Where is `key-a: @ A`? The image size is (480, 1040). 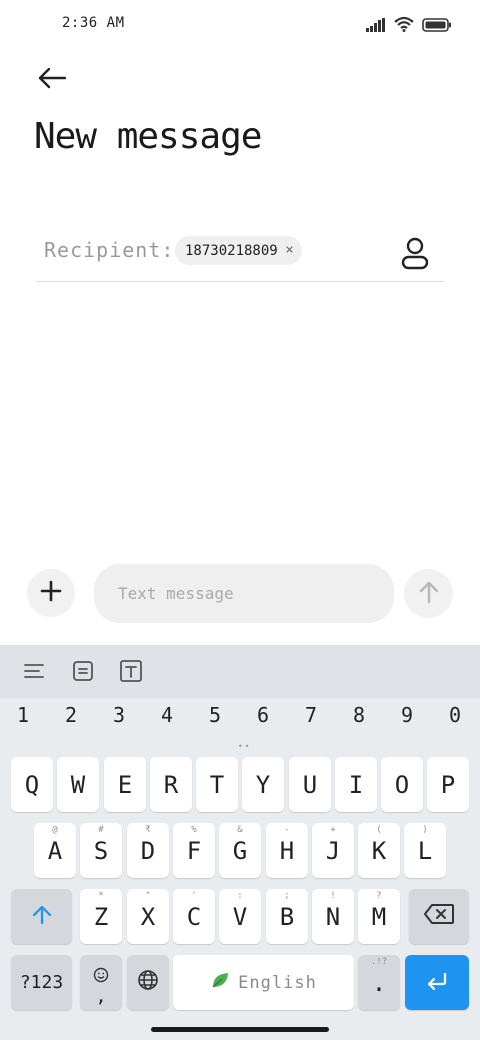 key-a: @ A is located at coordinates (55, 850).